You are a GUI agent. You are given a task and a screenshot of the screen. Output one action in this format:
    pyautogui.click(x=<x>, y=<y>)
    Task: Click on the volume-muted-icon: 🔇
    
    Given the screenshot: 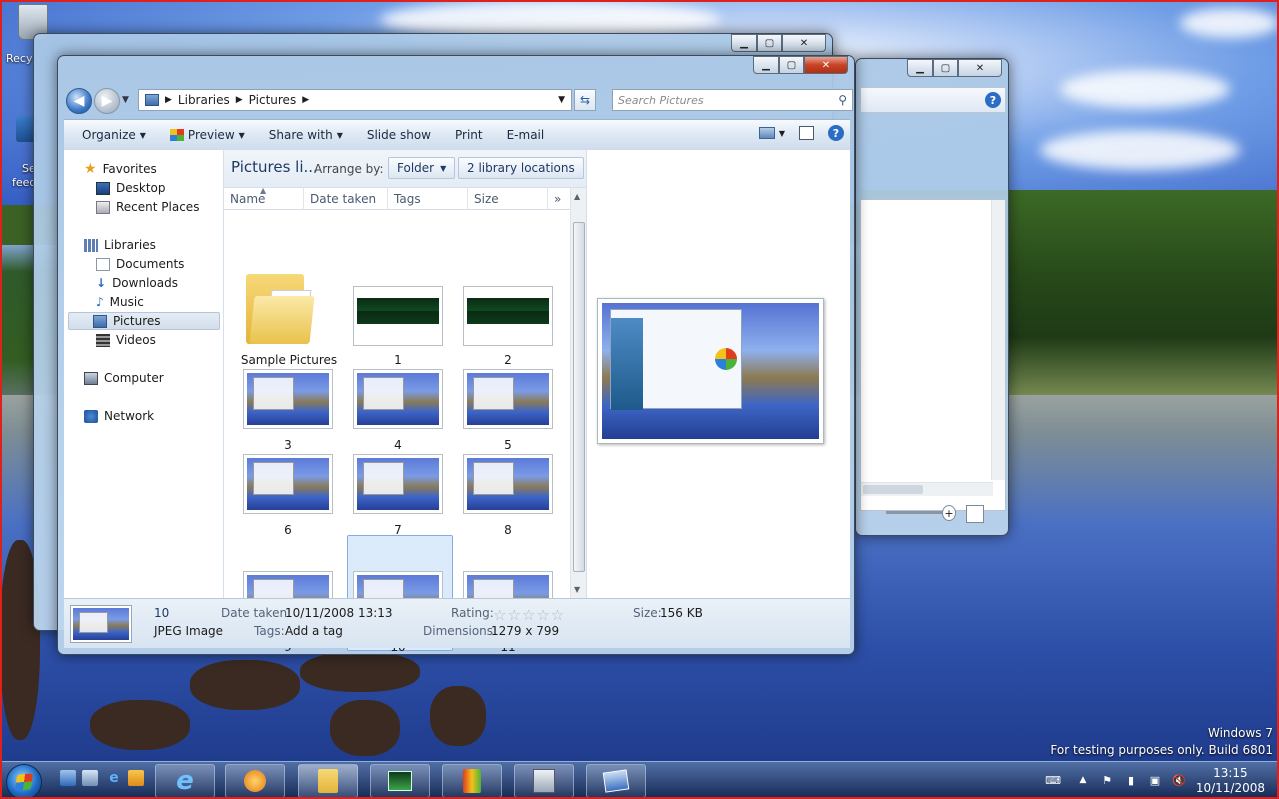 What is the action you would take?
    pyautogui.click(x=1179, y=780)
    